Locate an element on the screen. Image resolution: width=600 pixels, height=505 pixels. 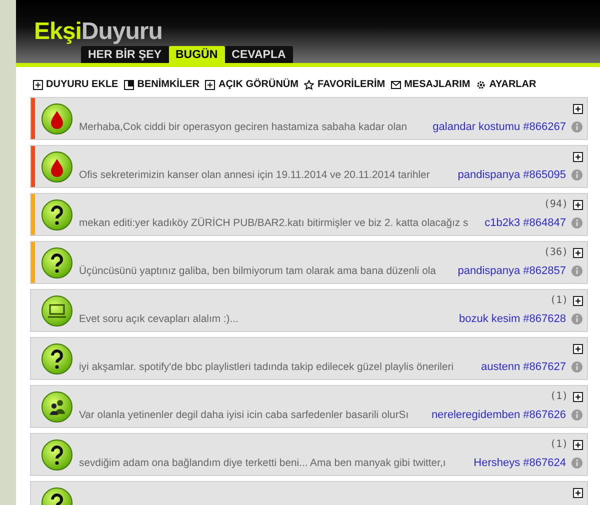
author-link: Hersheys #867624 is located at coordinates (520, 463).